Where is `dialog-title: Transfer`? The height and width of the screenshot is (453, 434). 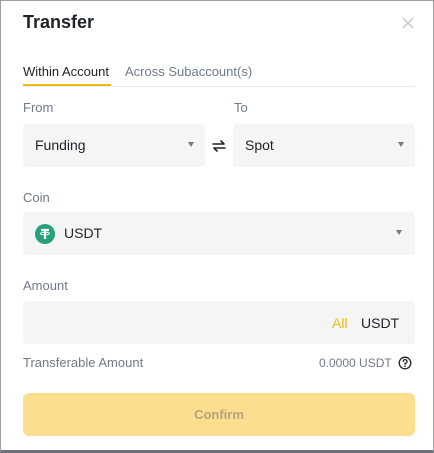
dialog-title: Transfer is located at coordinates (59, 22).